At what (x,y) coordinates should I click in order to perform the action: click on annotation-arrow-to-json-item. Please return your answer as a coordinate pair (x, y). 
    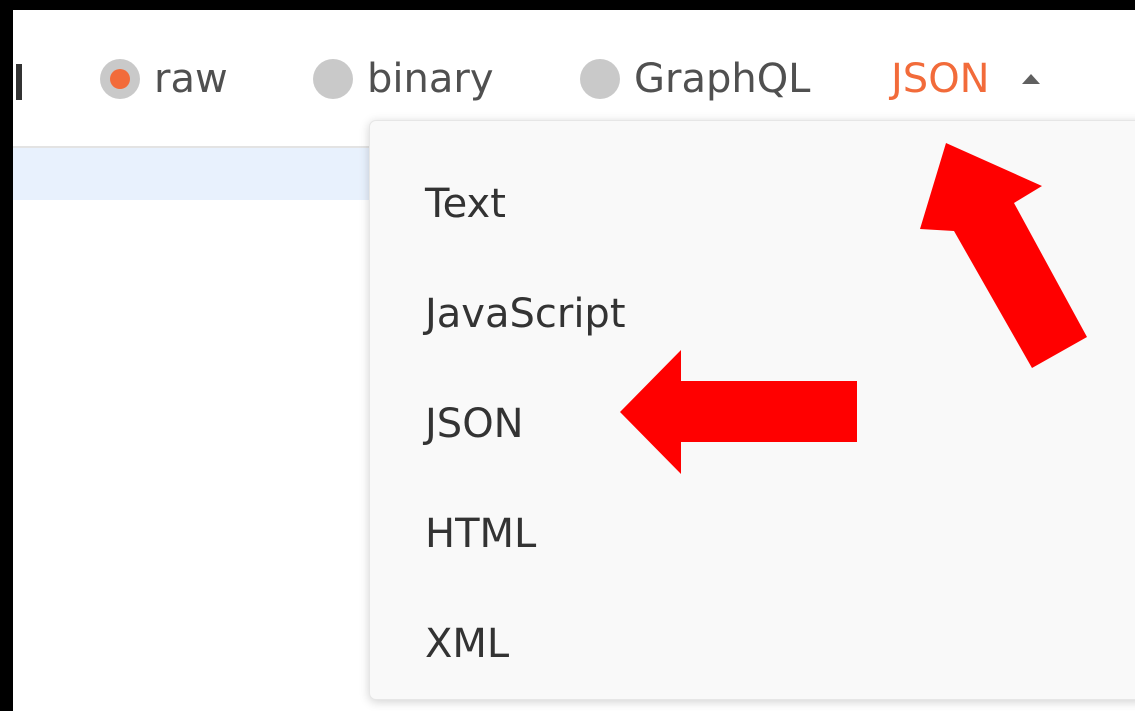
    Looking at the image, I should click on (738, 412).